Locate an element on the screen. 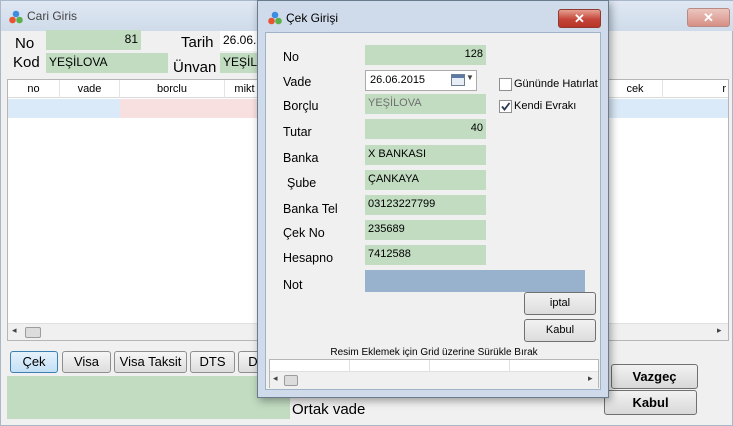 The height and width of the screenshot is (426, 733). no-field: 128 is located at coordinates (425, 55).